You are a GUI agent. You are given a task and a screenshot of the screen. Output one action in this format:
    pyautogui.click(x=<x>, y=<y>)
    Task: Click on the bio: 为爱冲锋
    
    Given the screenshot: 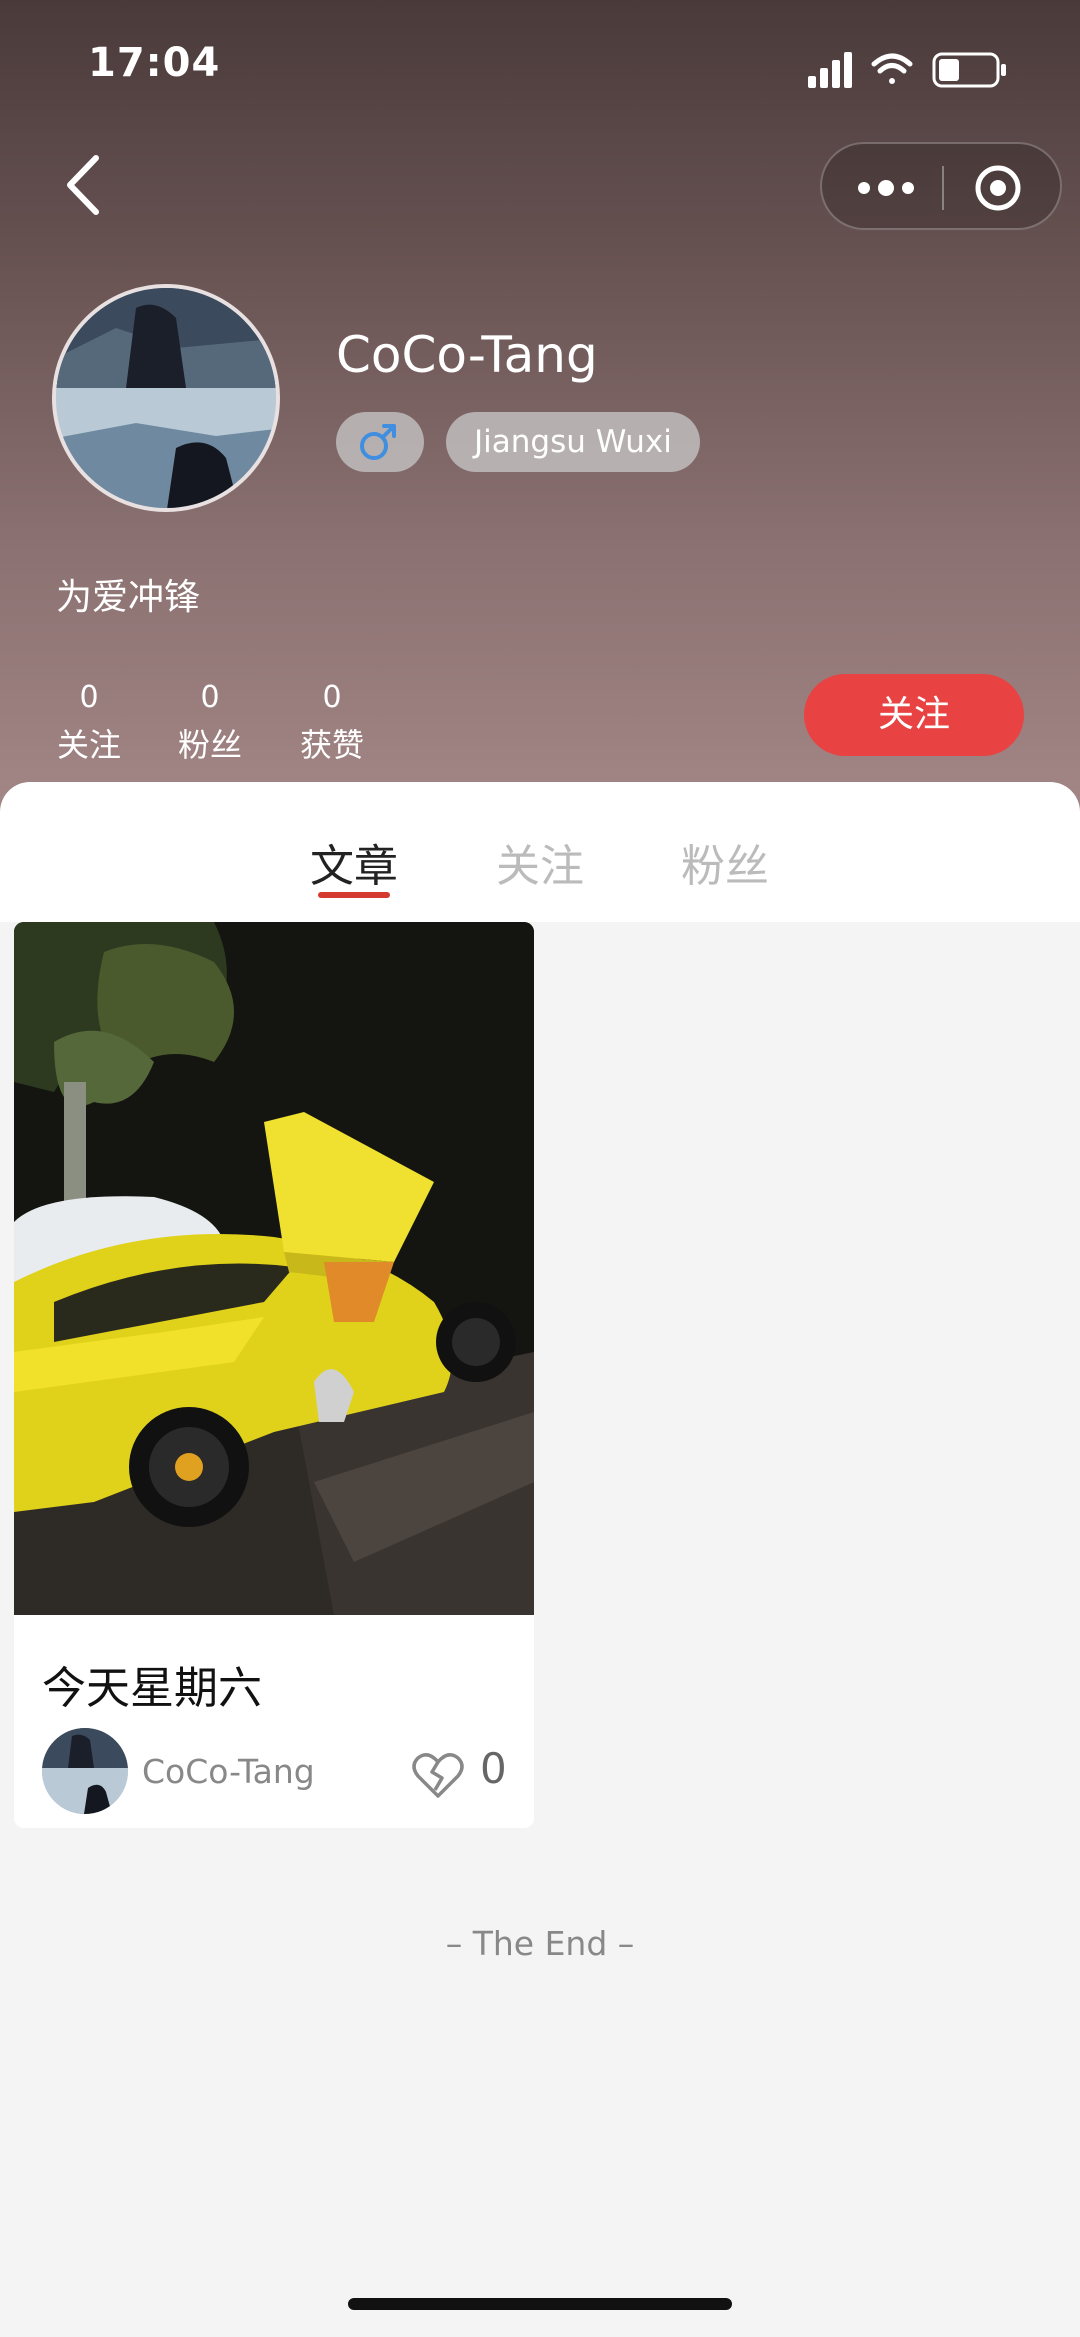 What is the action you would take?
    pyautogui.click(x=128, y=597)
    